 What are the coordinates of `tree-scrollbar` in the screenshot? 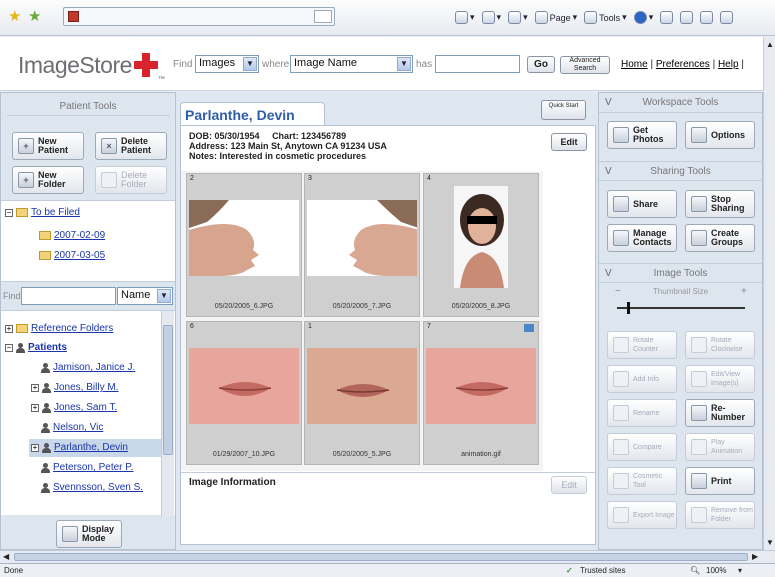 It's located at (167, 413).